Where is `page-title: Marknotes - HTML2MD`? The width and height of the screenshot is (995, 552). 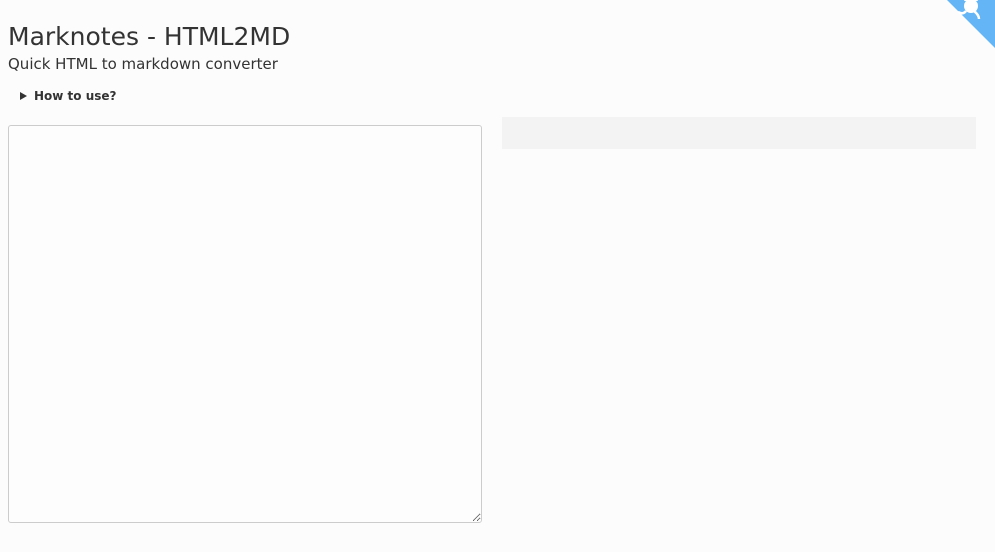 page-title: Marknotes - HTML2MD is located at coordinates (149, 36).